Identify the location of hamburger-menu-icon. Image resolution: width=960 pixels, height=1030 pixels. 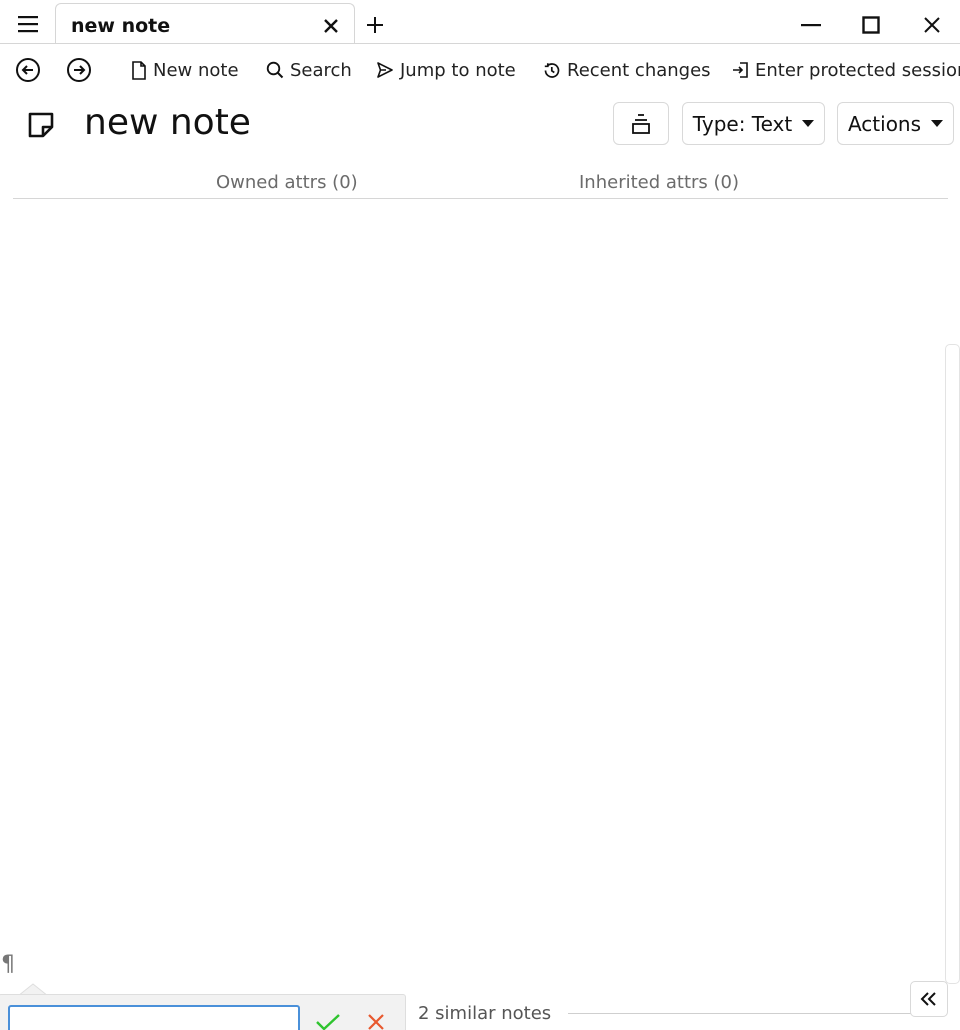
(28, 24).